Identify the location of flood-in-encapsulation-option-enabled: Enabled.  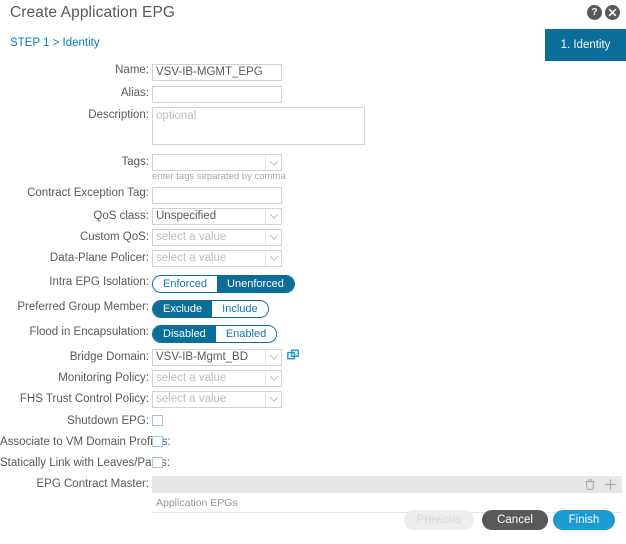
(246, 333).